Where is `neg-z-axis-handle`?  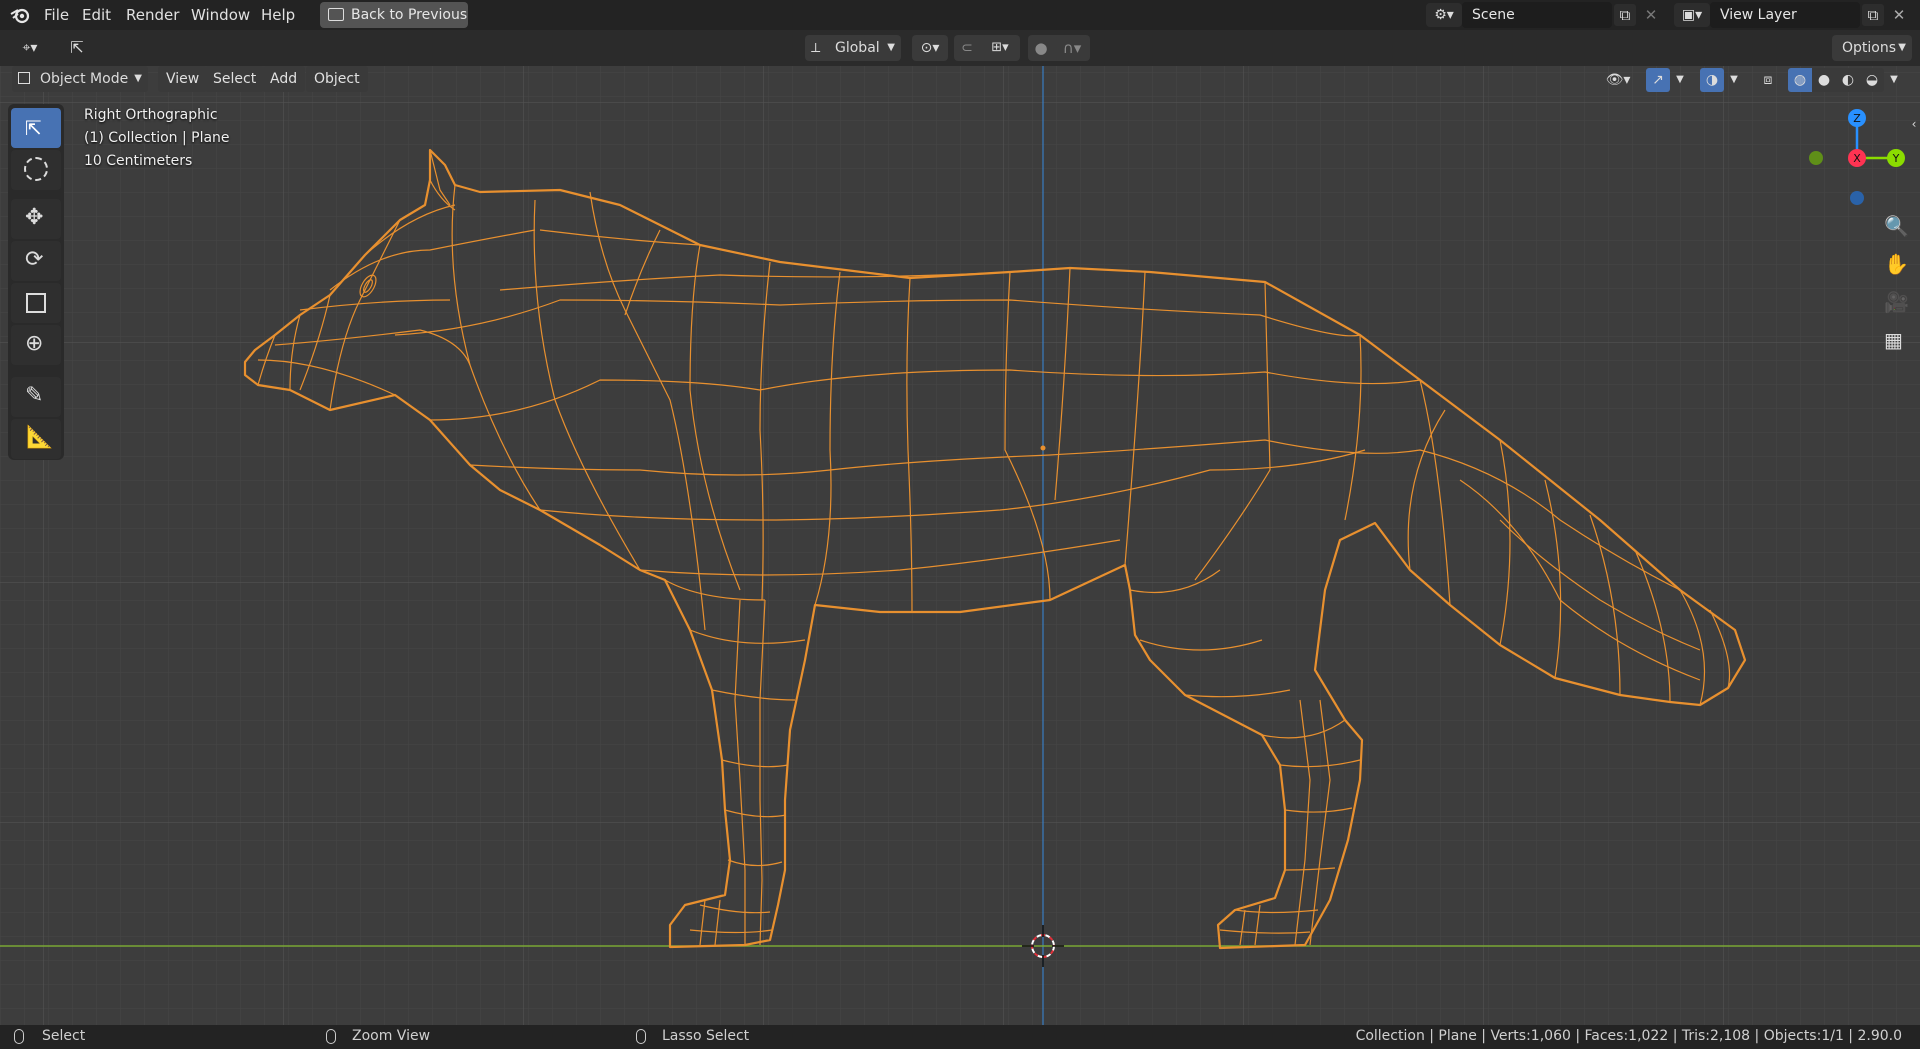 neg-z-axis-handle is located at coordinates (1857, 198).